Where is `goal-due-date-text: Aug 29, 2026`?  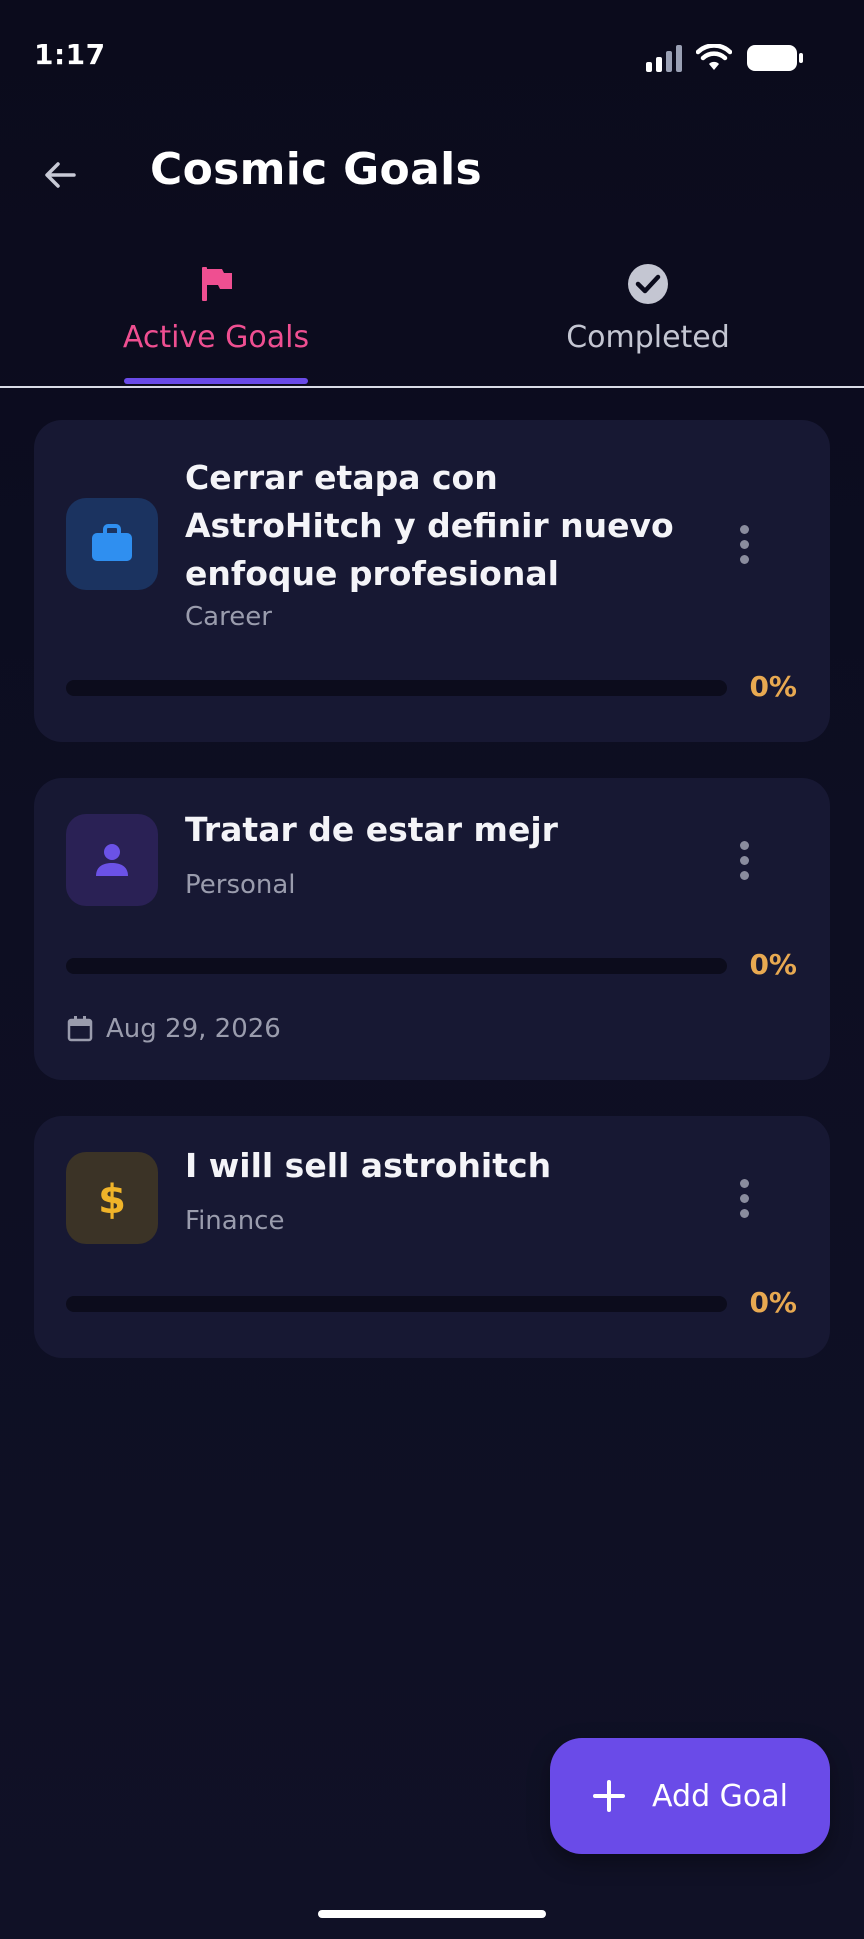
goal-due-date-text: Aug 29, 2026 is located at coordinates (193, 1029).